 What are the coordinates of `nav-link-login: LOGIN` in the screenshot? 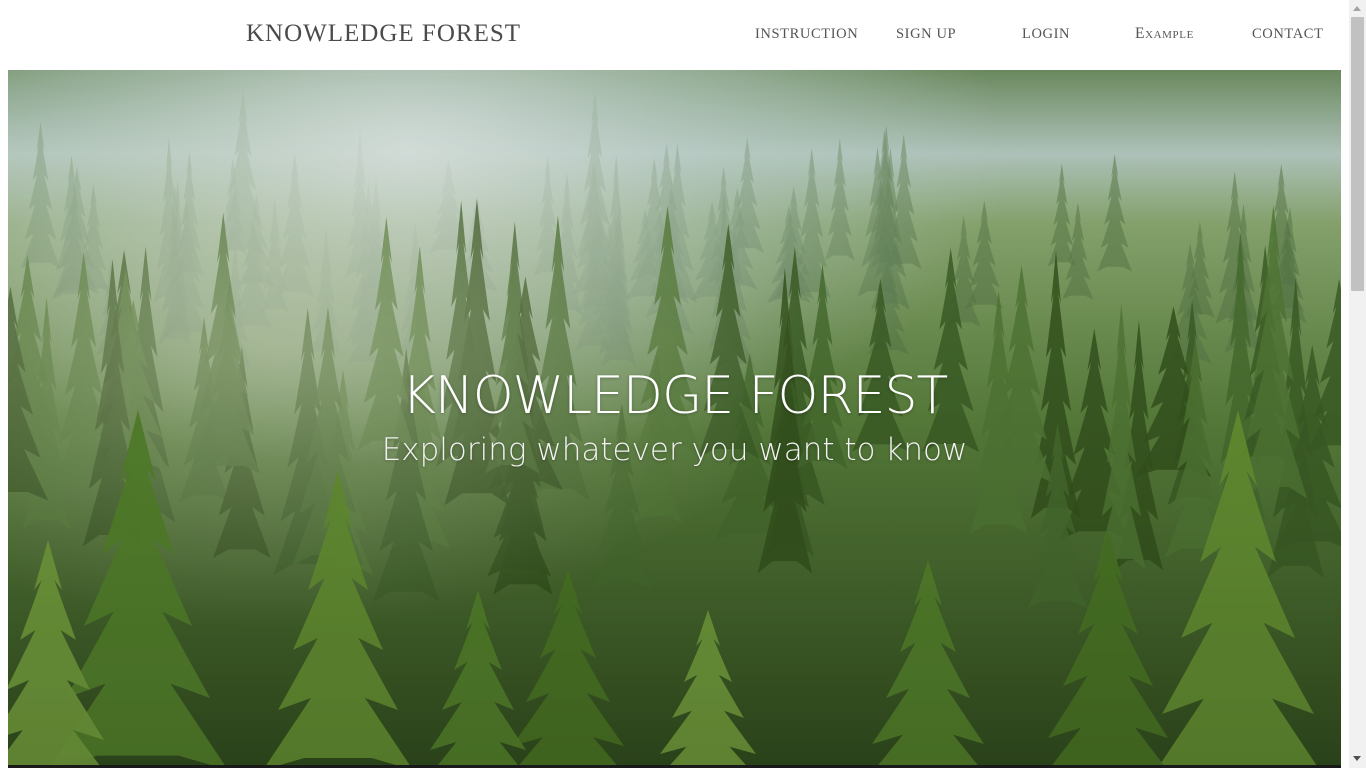 It's located at (1046, 34).